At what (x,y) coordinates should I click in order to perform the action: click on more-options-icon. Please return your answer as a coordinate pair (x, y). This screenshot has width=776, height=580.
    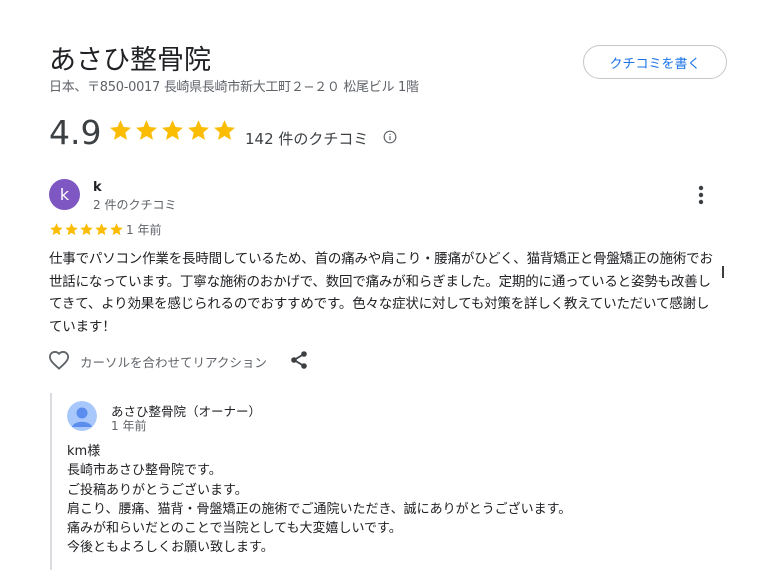
    Looking at the image, I should click on (701, 195).